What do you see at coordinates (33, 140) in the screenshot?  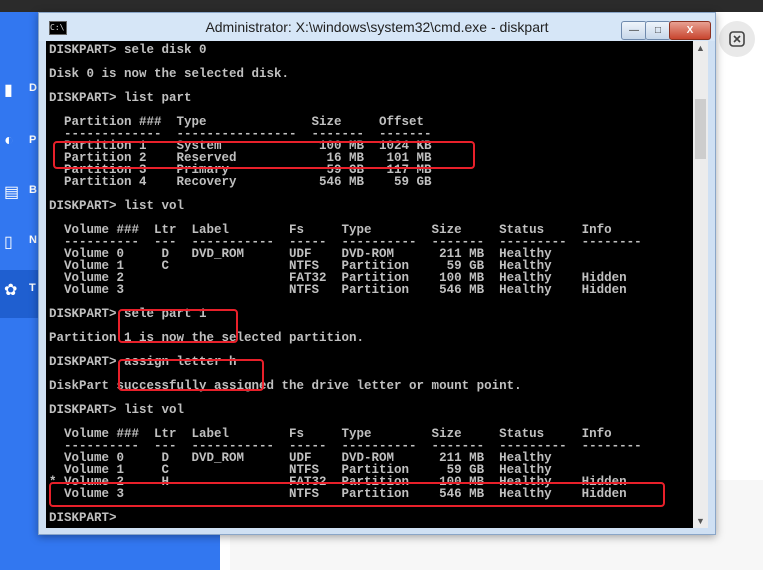 I see `sidebar-item-initial: P` at bounding box center [33, 140].